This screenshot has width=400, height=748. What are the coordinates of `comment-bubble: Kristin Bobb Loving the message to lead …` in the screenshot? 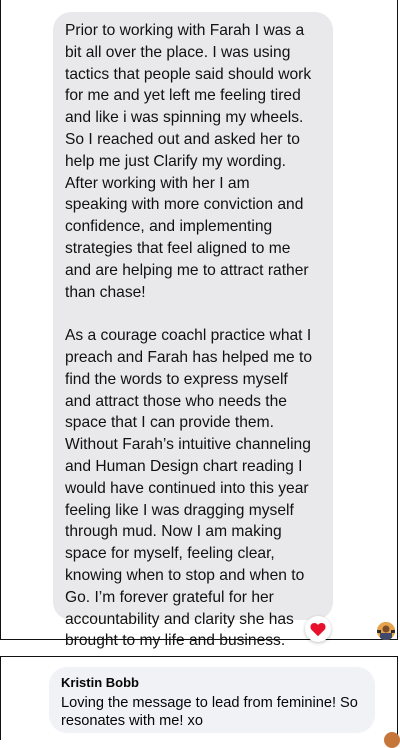 It's located at (212, 700).